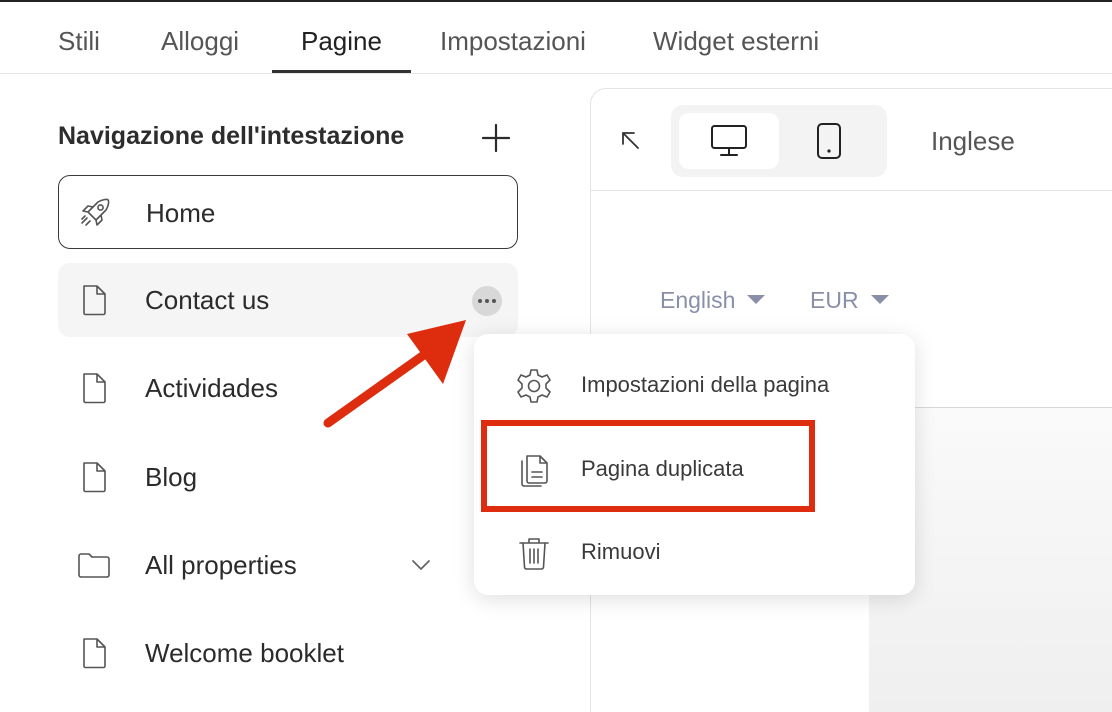  Describe the element at coordinates (631, 141) in the screenshot. I see `arrow-up-left-icon` at that location.